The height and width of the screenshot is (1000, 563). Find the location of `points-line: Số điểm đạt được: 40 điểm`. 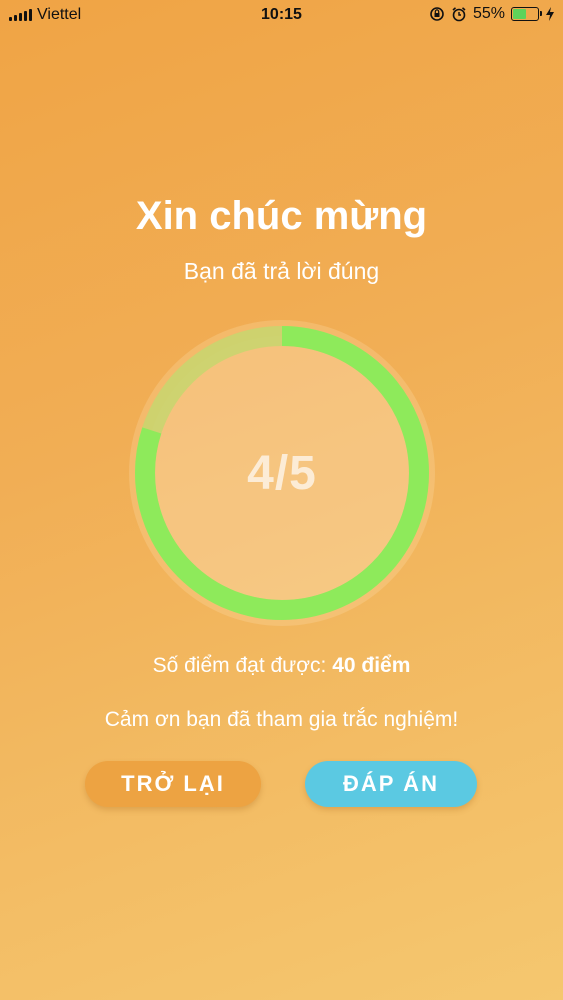

points-line: Số điểm đạt được: 40 điểm is located at coordinates (281, 666).